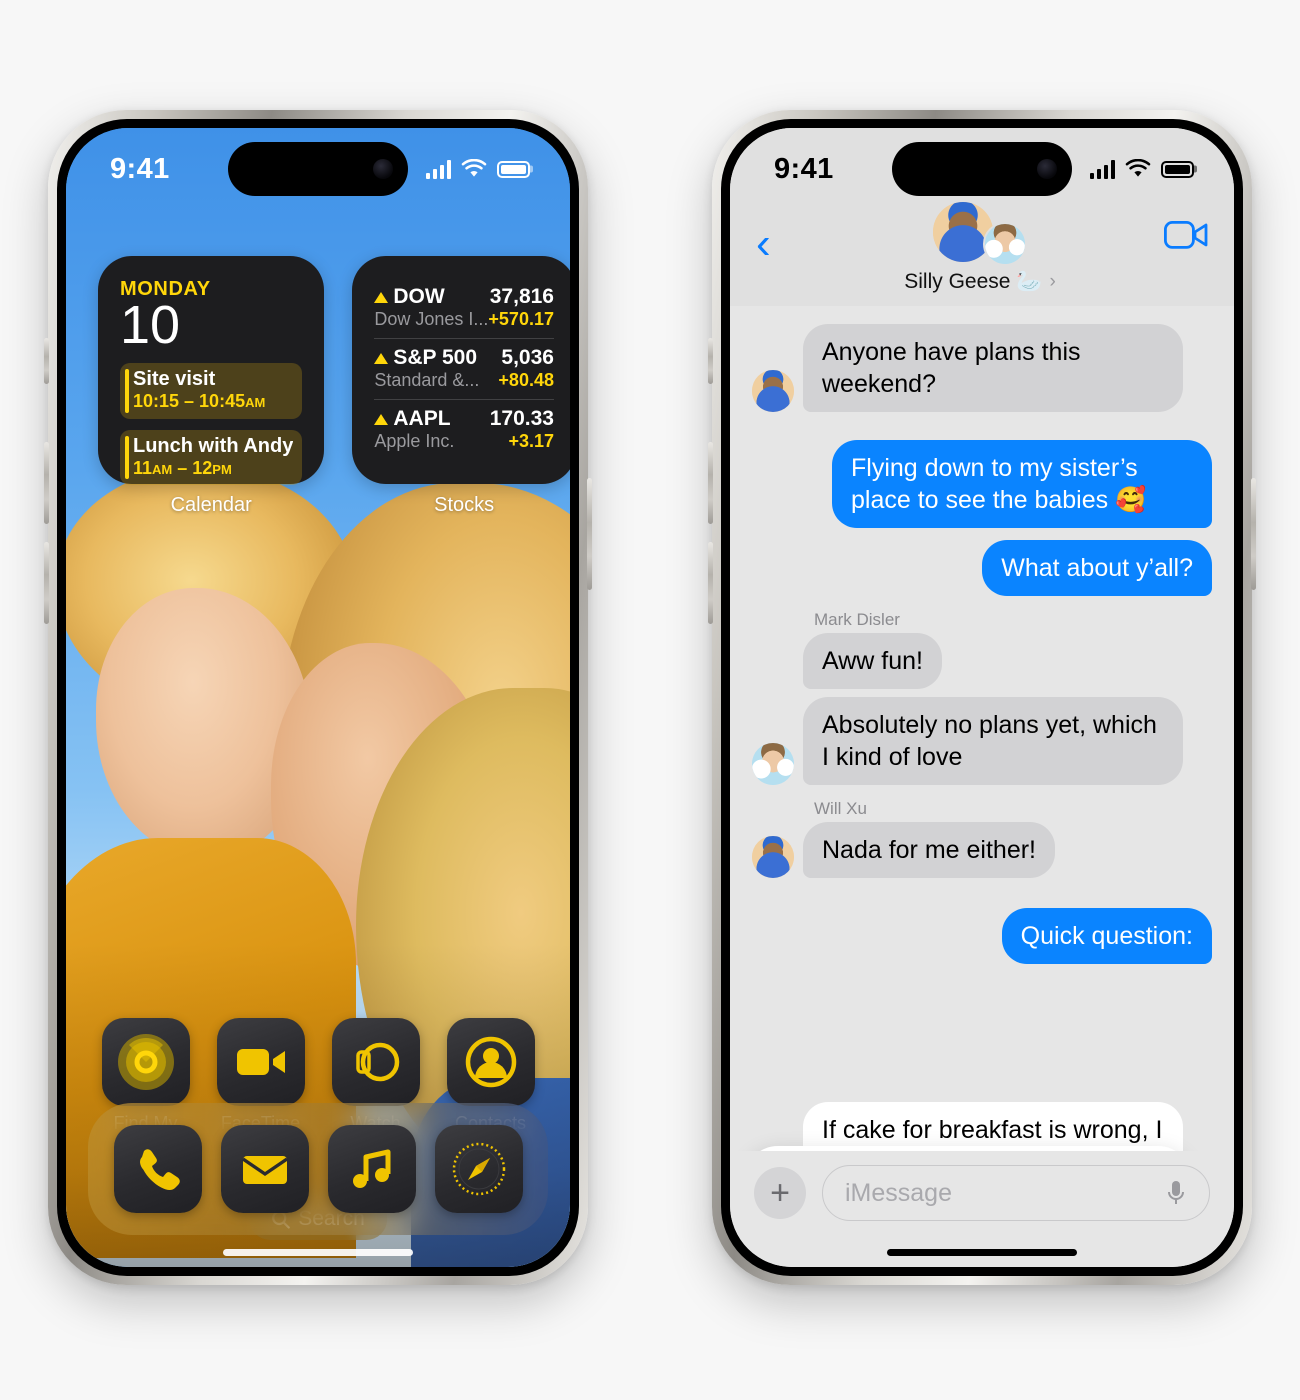 The height and width of the screenshot is (1400, 1300). What do you see at coordinates (478, 1169) in the screenshot?
I see `safari-icon` at bounding box center [478, 1169].